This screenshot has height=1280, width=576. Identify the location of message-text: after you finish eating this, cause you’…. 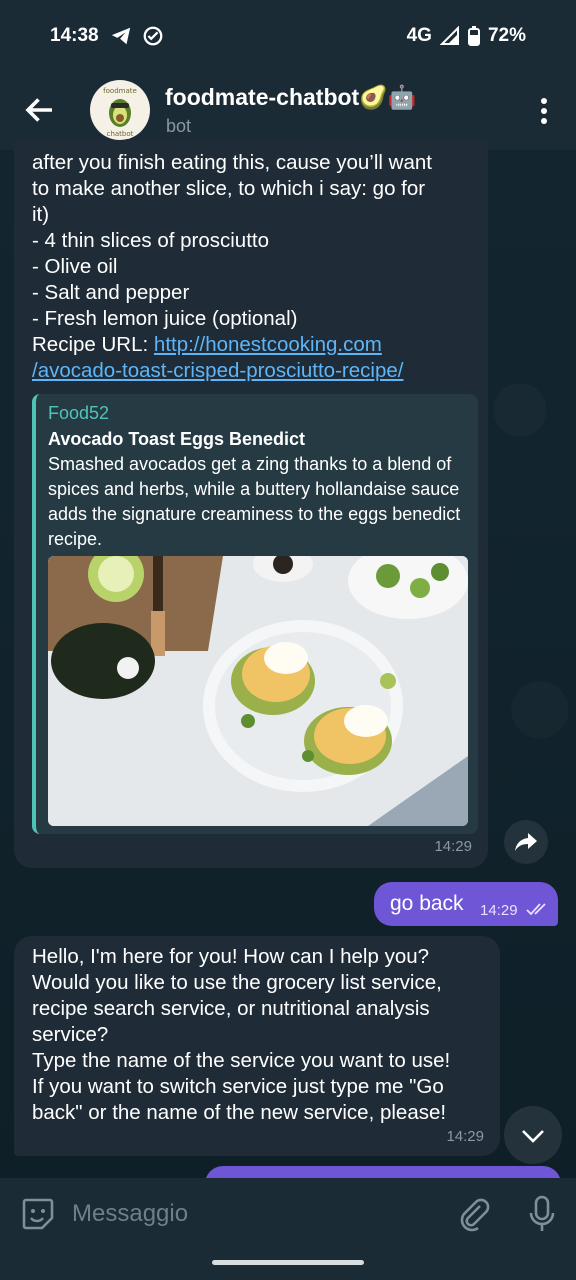
(257, 267).